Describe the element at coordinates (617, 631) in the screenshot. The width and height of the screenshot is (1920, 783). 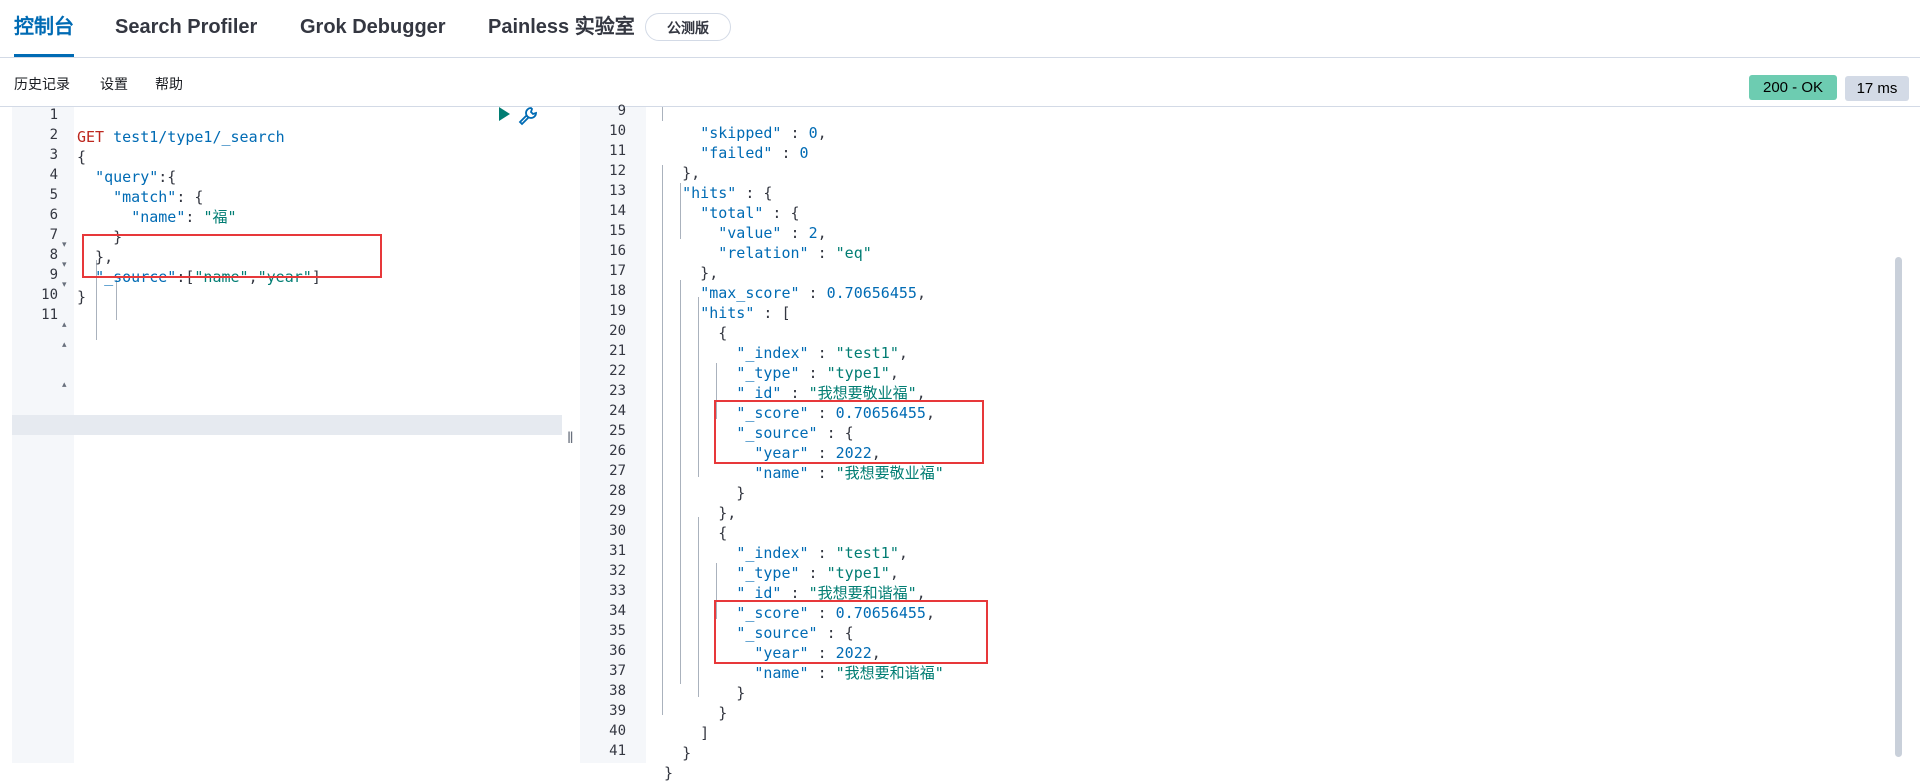
I see `line-number: 35` at that location.